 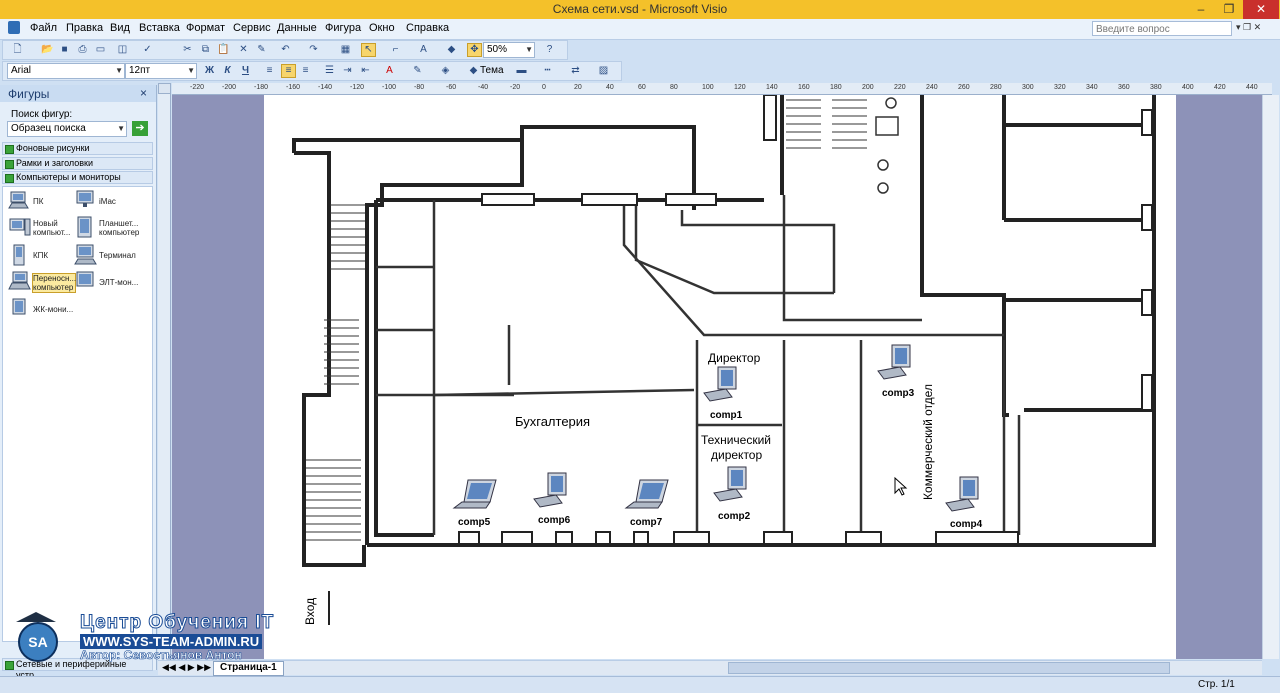 What do you see at coordinates (549, 50) in the screenshot?
I see `help-icon: ?` at bounding box center [549, 50].